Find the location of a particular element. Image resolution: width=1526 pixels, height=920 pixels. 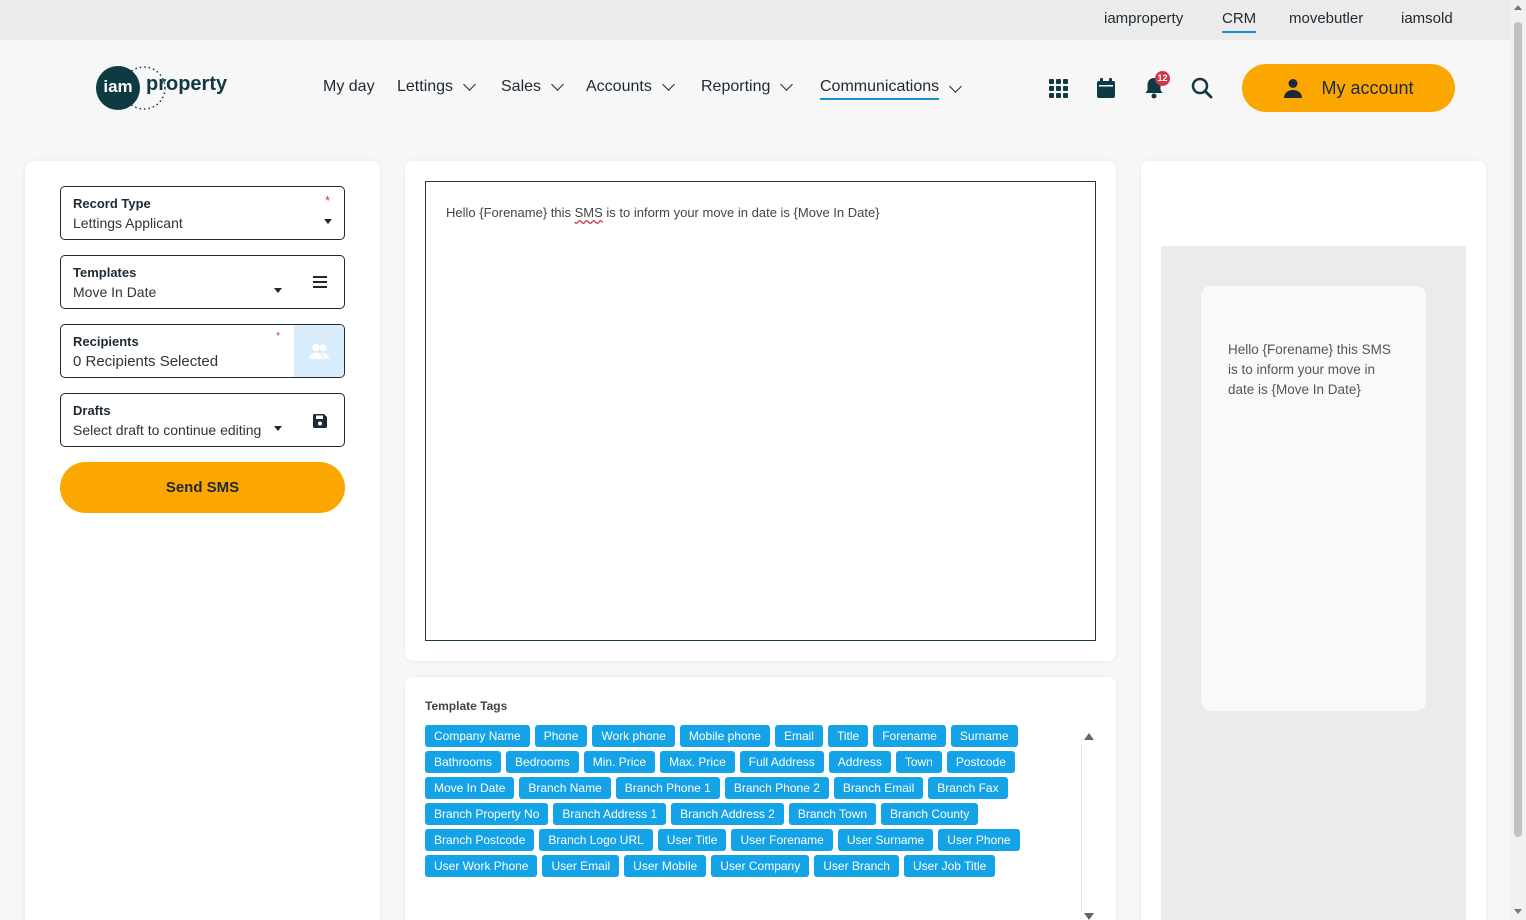

tags-scrollbar is located at coordinates (1081, 828).